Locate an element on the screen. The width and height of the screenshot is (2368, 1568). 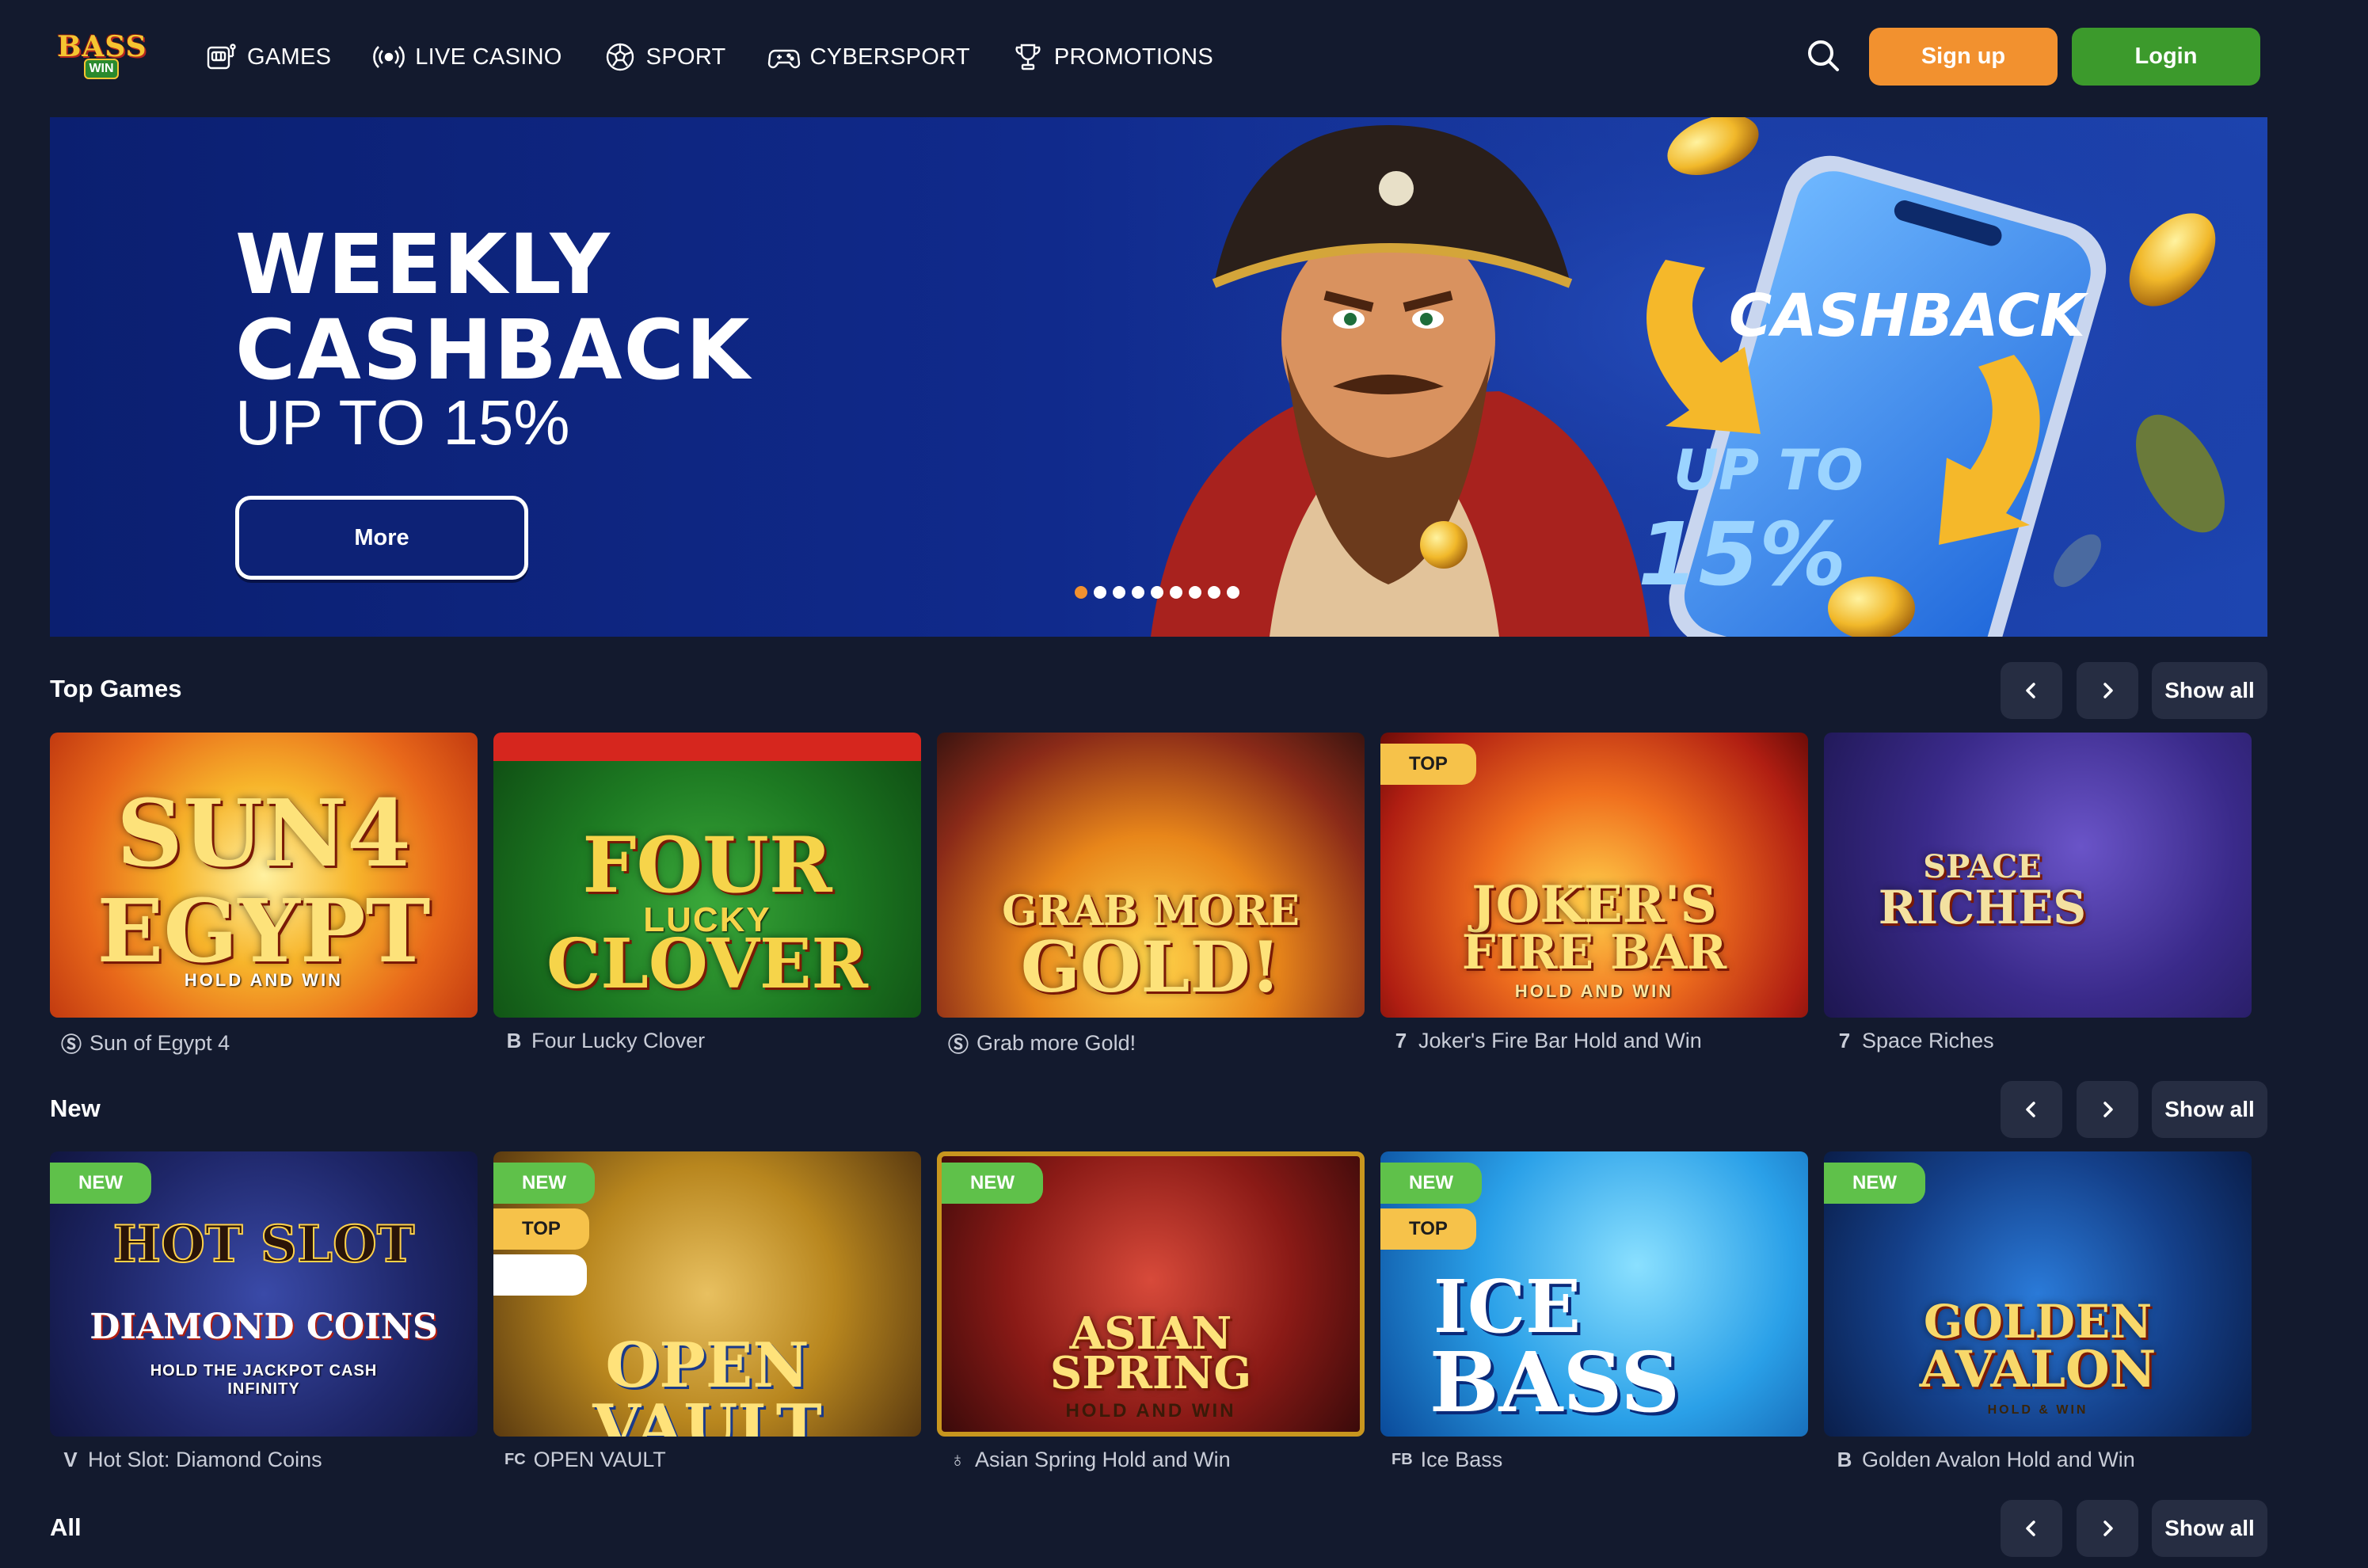
game-card-sun-of-egypt-4: SUN4 EGYPT HOLD AND WIN Ⓢ Sun of Egypt 4 is located at coordinates (264, 894).